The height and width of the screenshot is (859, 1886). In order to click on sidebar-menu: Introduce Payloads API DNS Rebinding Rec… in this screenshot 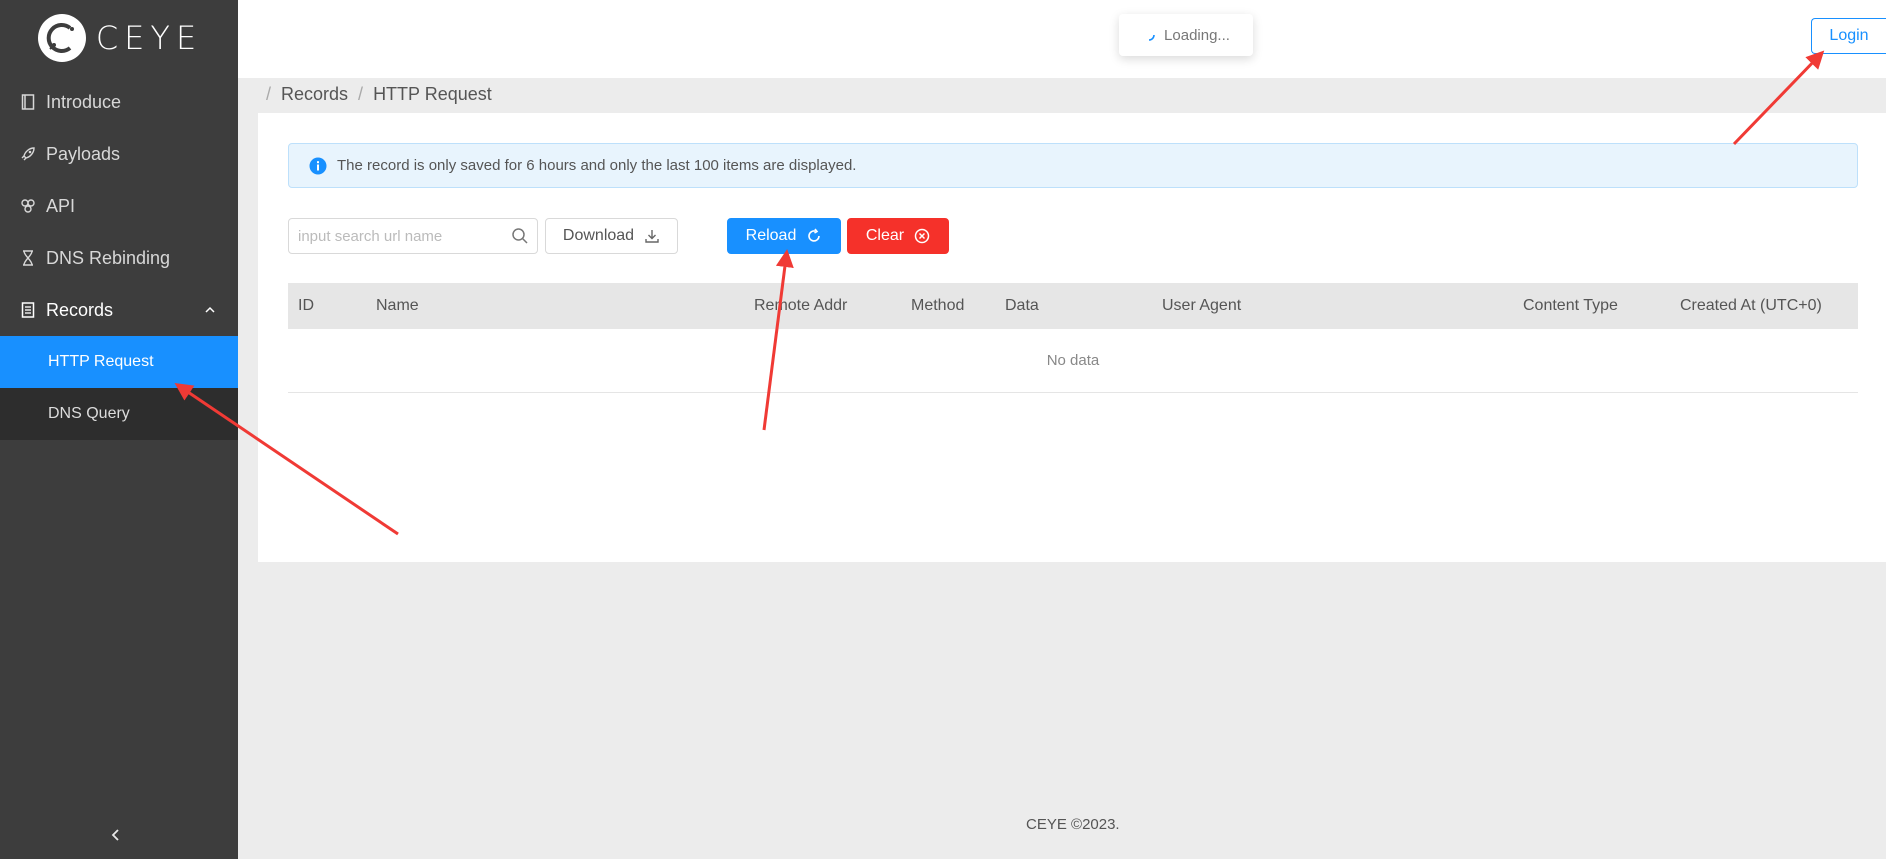, I will do `click(119, 206)`.